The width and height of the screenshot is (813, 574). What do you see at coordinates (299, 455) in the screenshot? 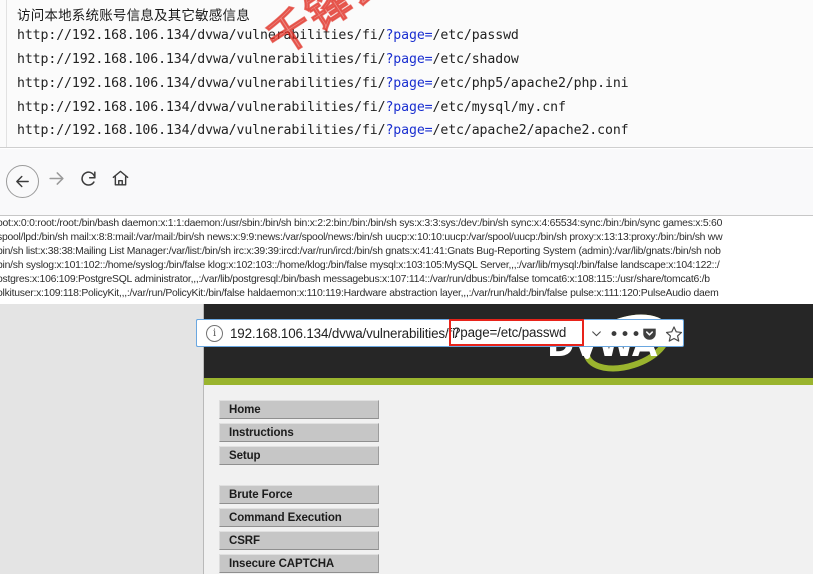
I see `sidebar-item-setup: Setup` at bounding box center [299, 455].